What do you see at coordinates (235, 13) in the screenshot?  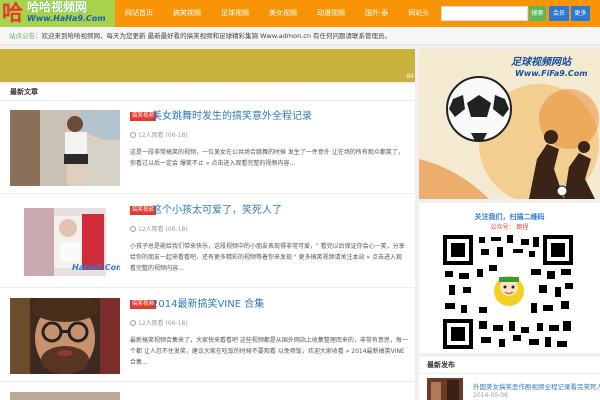 I see `nav-item-football: 足球视频` at bounding box center [235, 13].